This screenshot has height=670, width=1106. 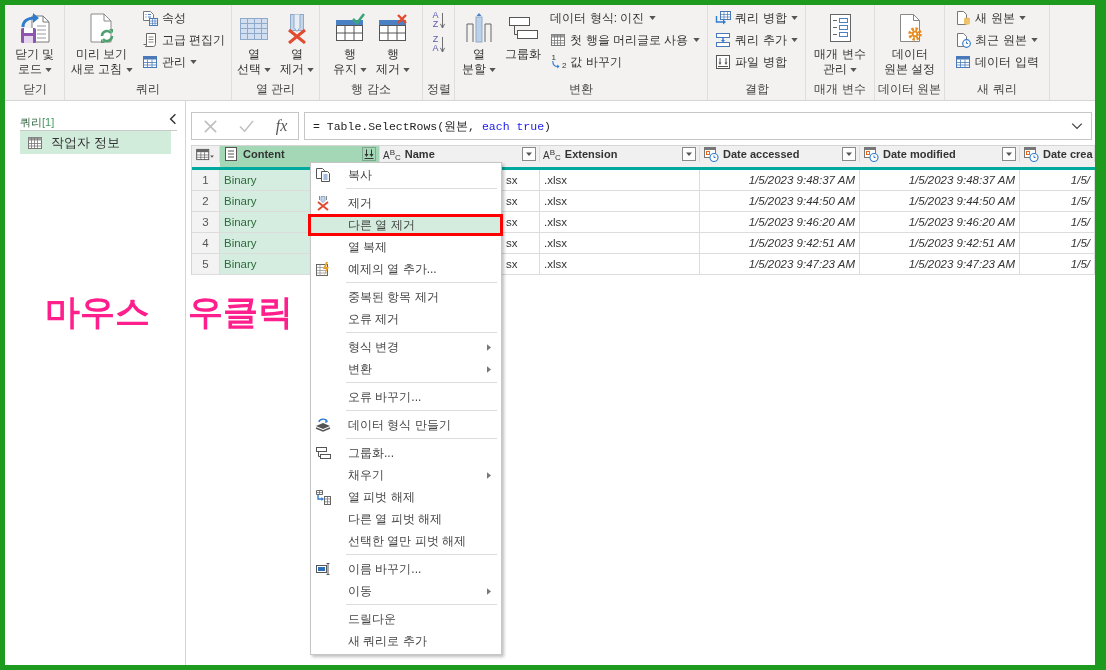 What do you see at coordinates (523, 33) in the screenshot?
I see `group-by-button: 그룹화` at bounding box center [523, 33].